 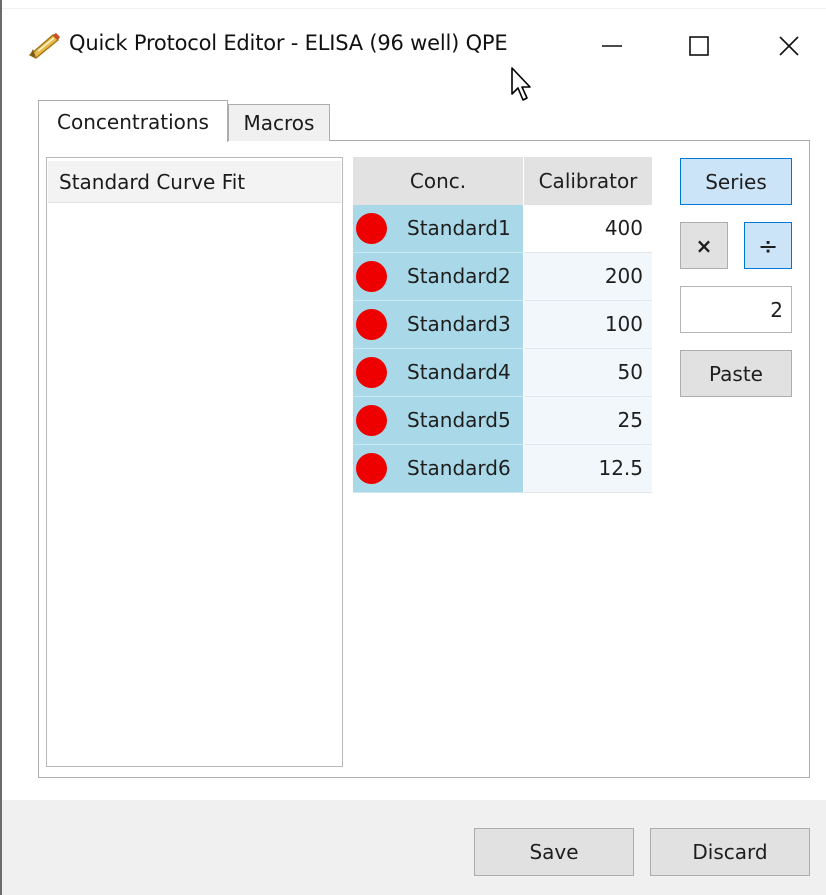 What do you see at coordinates (730, 852) in the screenshot?
I see `discard-button: Discard` at bounding box center [730, 852].